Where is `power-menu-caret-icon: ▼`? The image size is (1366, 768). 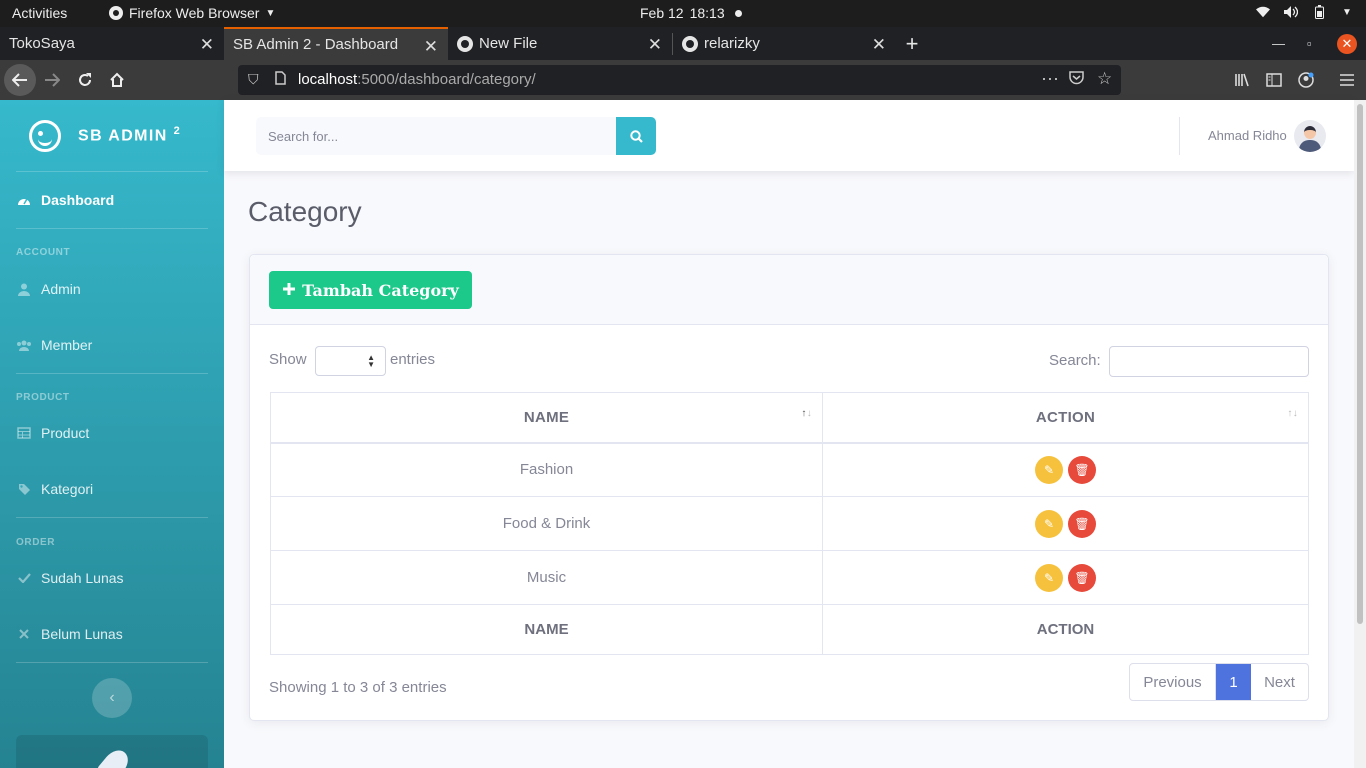
power-menu-caret-icon: ▼ is located at coordinates (1347, 12).